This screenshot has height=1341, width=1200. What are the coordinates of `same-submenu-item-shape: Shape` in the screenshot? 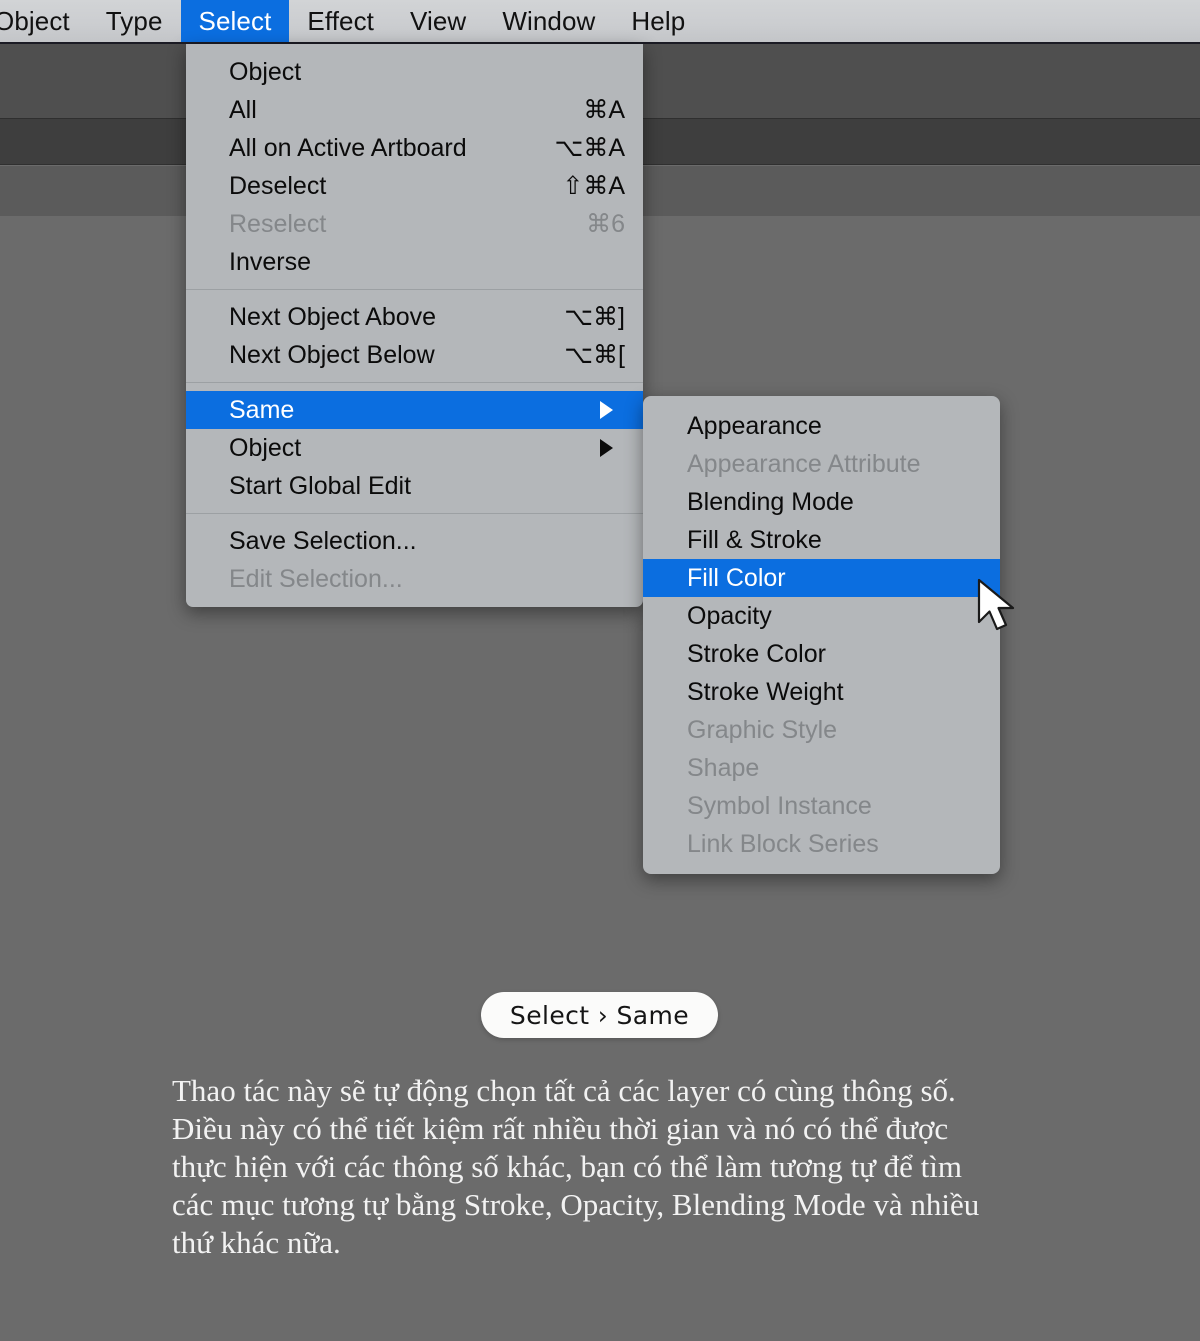 It's located at (821, 768).